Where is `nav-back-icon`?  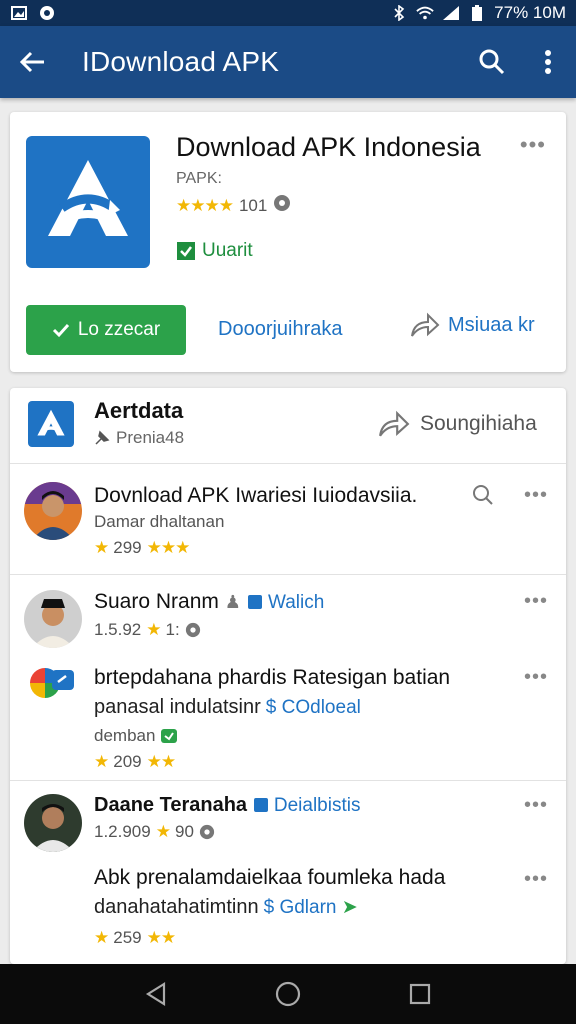 nav-back-icon is located at coordinates (155, 994).